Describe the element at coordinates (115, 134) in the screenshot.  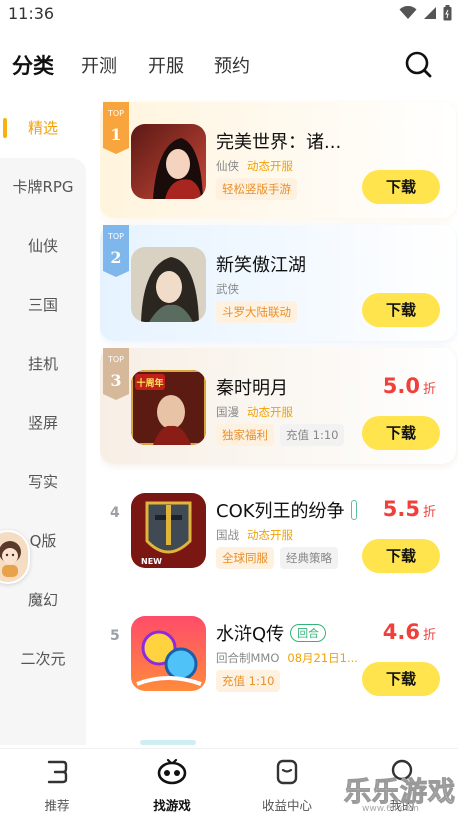
I see `ribbon-rank-number: 1` at that location.